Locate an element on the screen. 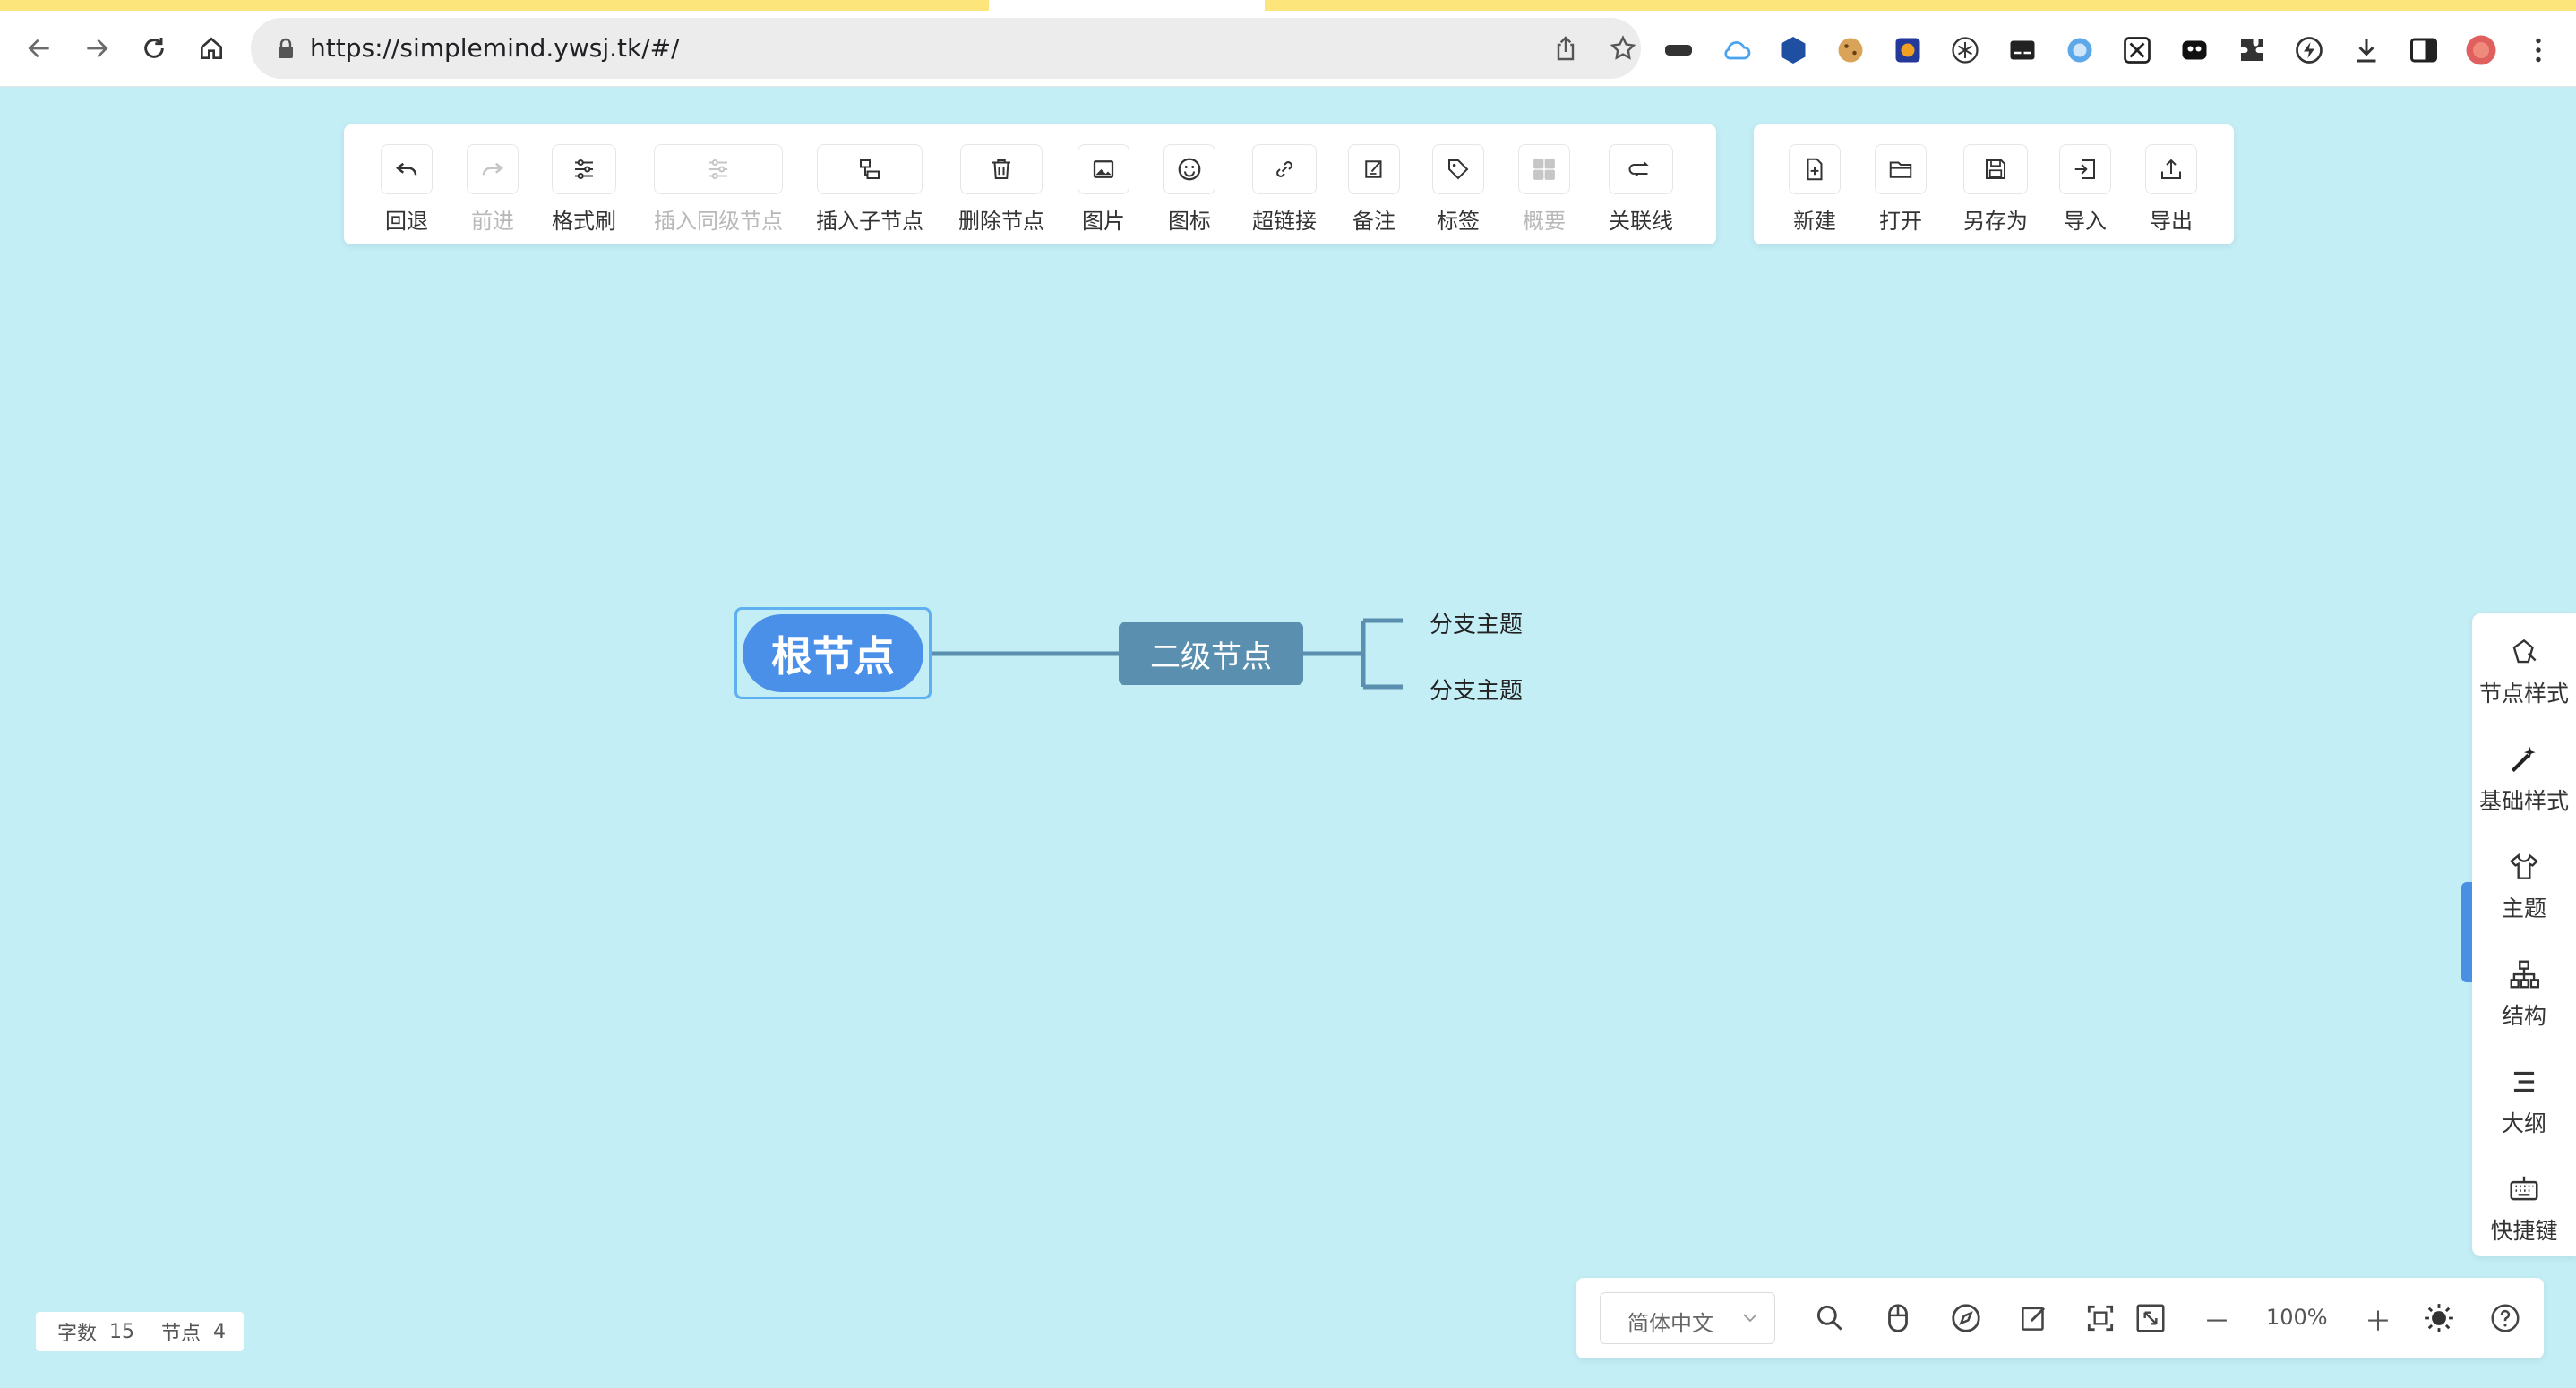 This screenshot has height=1388, width=2576. node-style-icon is located at coordinates (2524, 651).